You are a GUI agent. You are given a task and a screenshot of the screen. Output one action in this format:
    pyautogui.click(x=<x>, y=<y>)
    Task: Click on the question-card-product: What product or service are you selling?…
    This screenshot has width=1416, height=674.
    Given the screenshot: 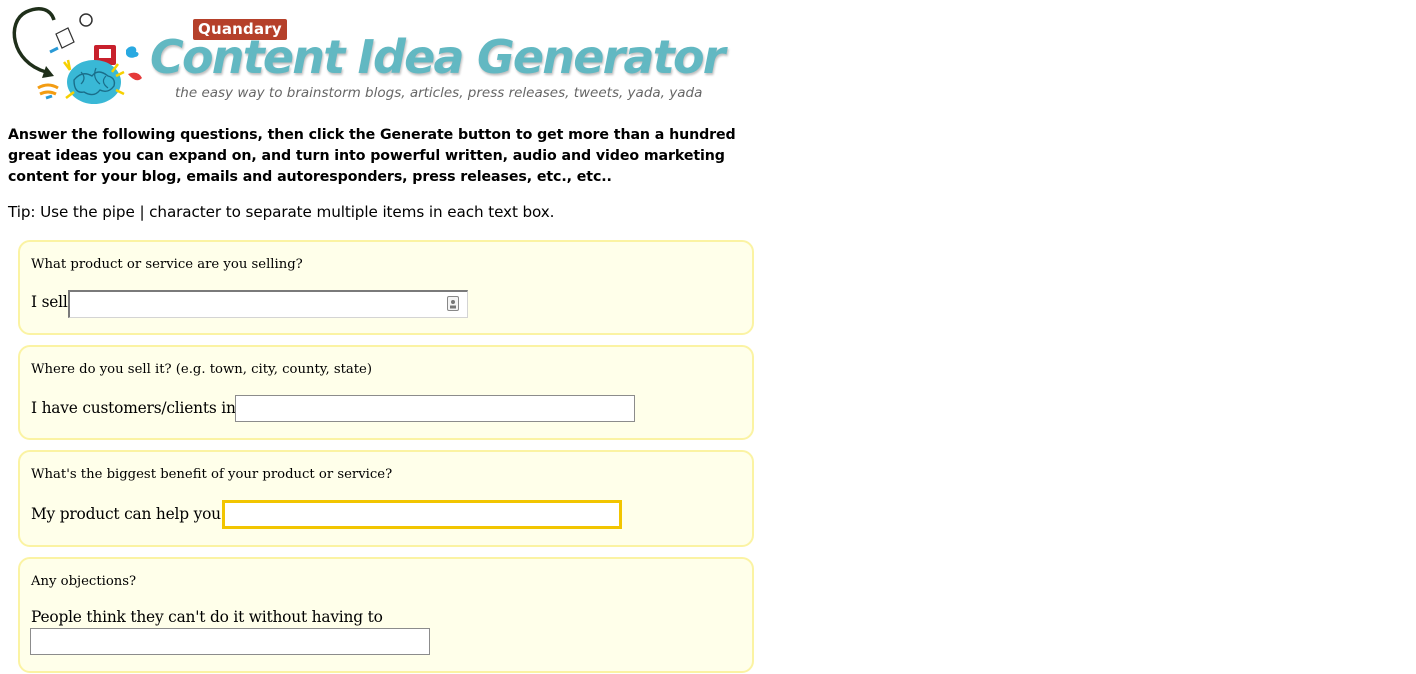 What is the action you would take?
    pyautogui.click(x=386, y=287)
    